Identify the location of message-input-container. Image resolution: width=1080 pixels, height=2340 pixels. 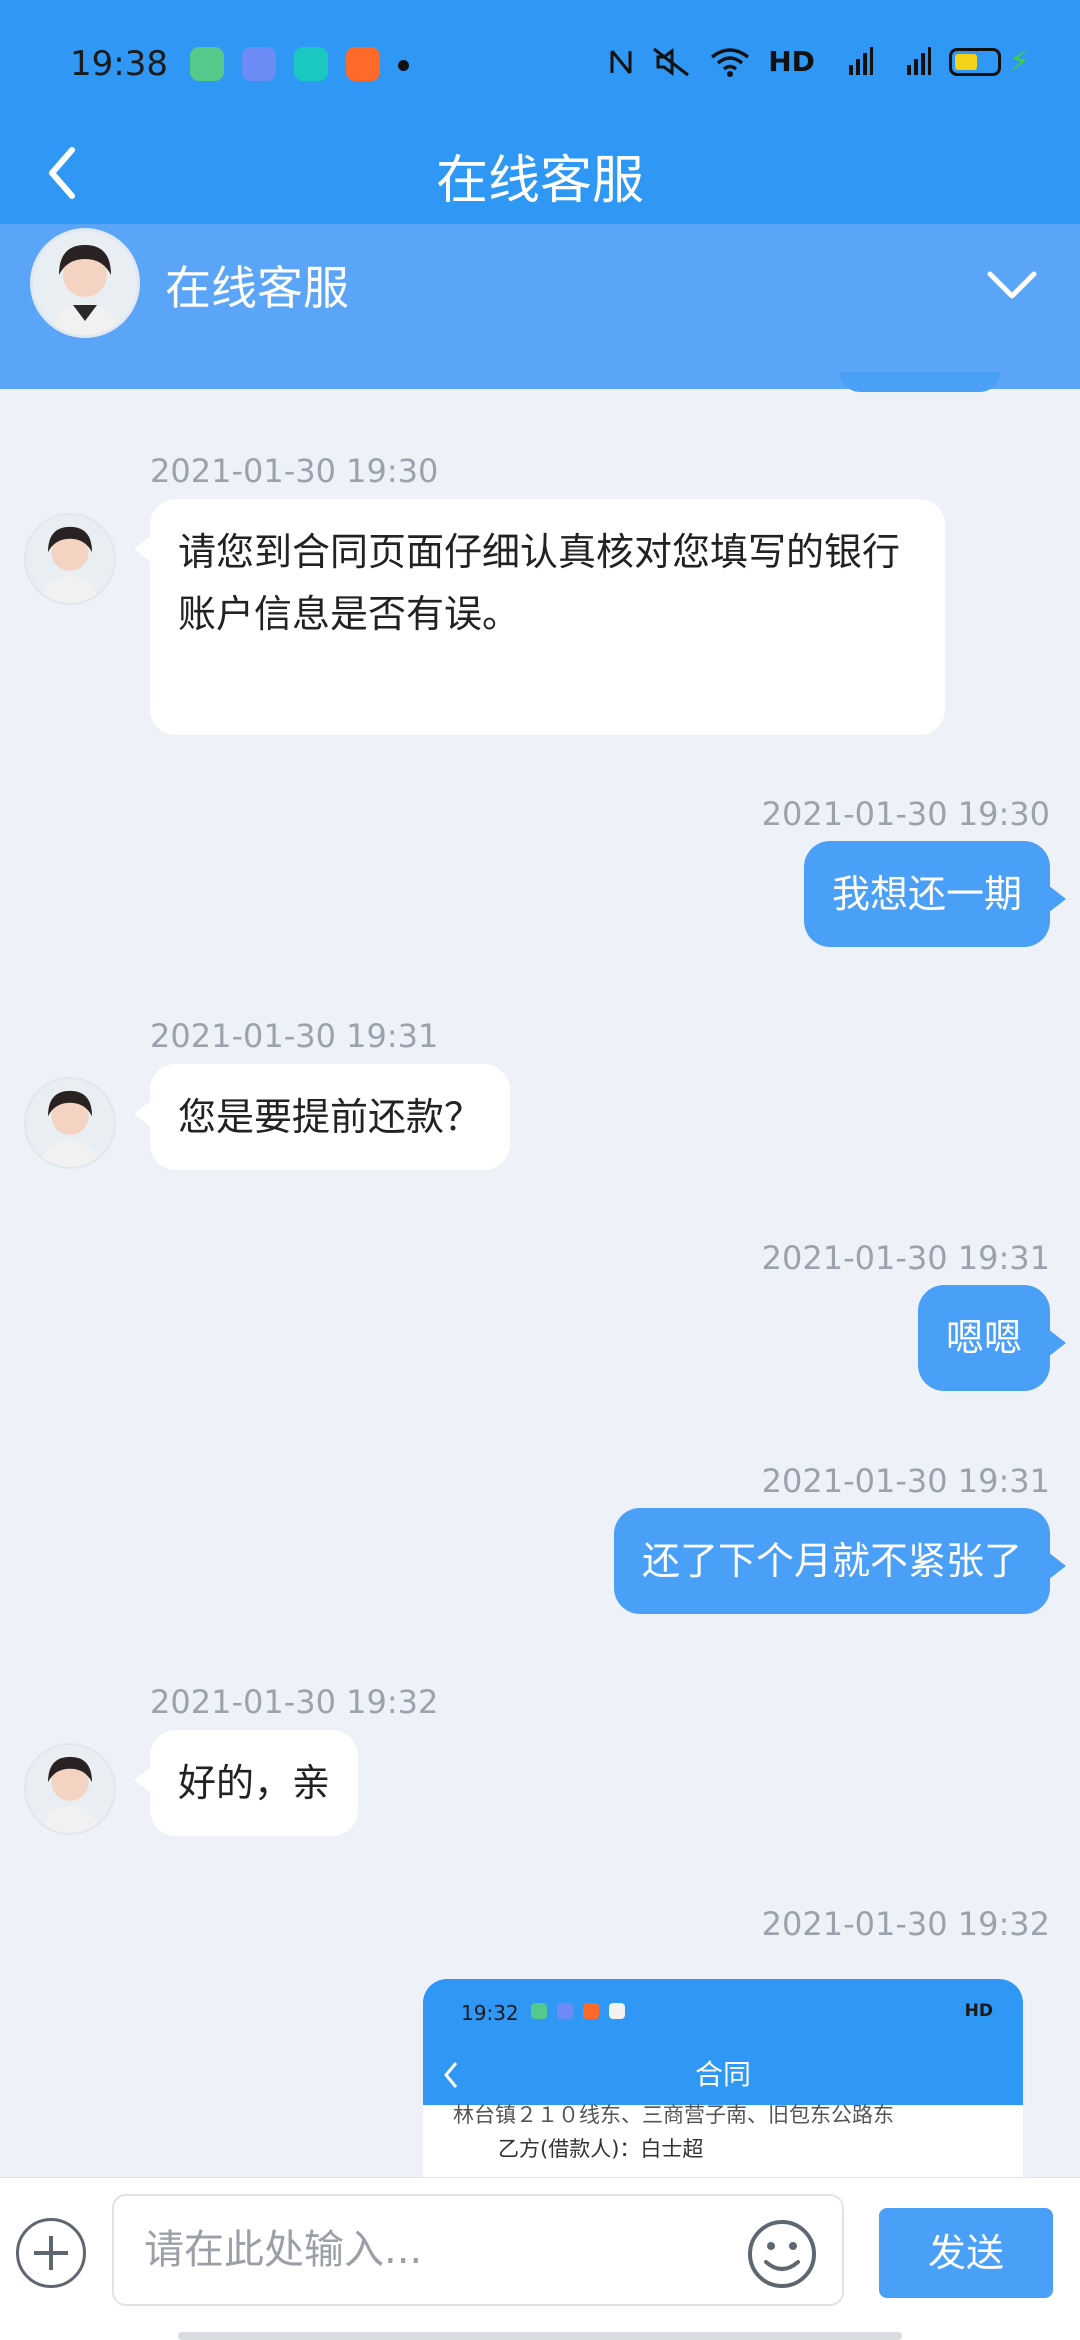
(478, 2250).